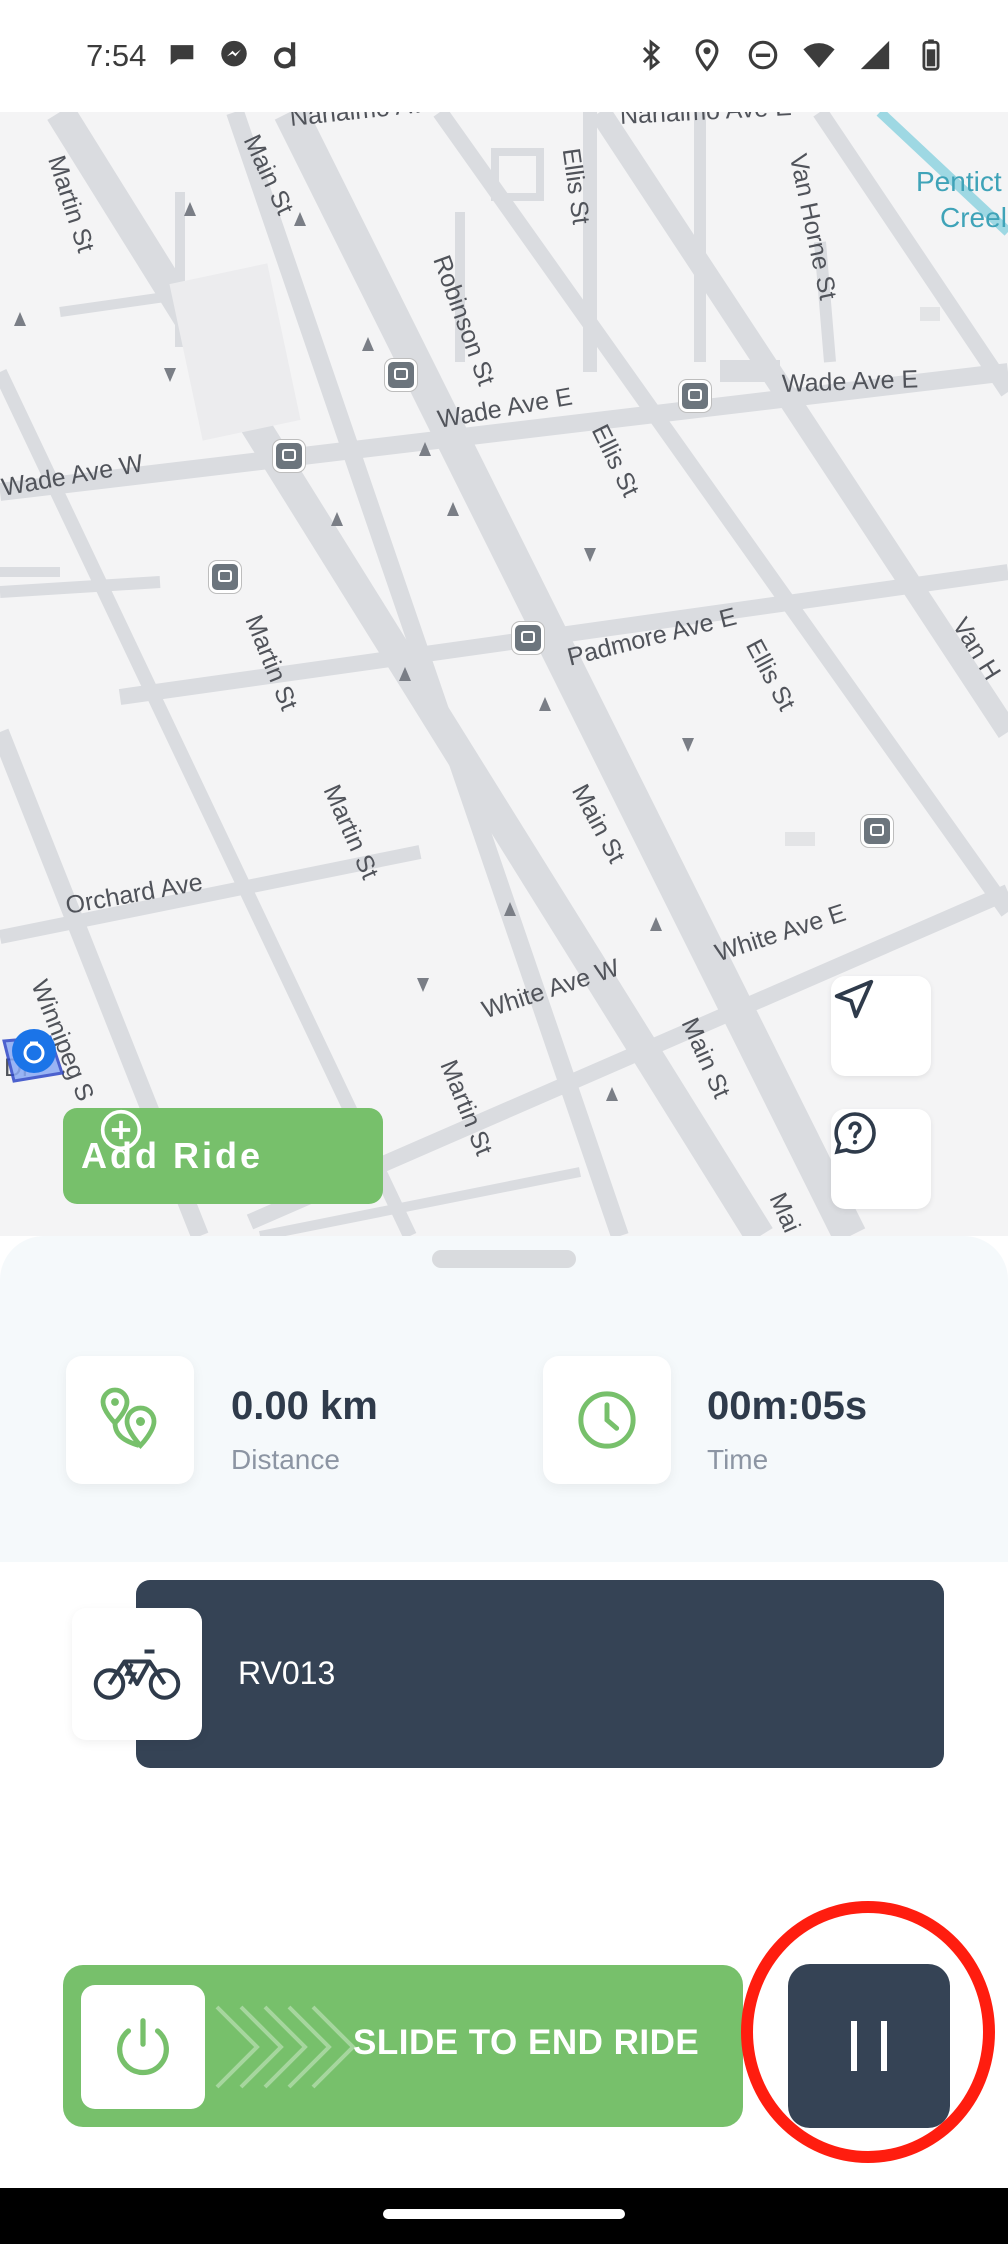  What do you see at coordinates (33, 1056) in the screenshot?
I see `user-location-marker` at bounding box center [33, 1056].